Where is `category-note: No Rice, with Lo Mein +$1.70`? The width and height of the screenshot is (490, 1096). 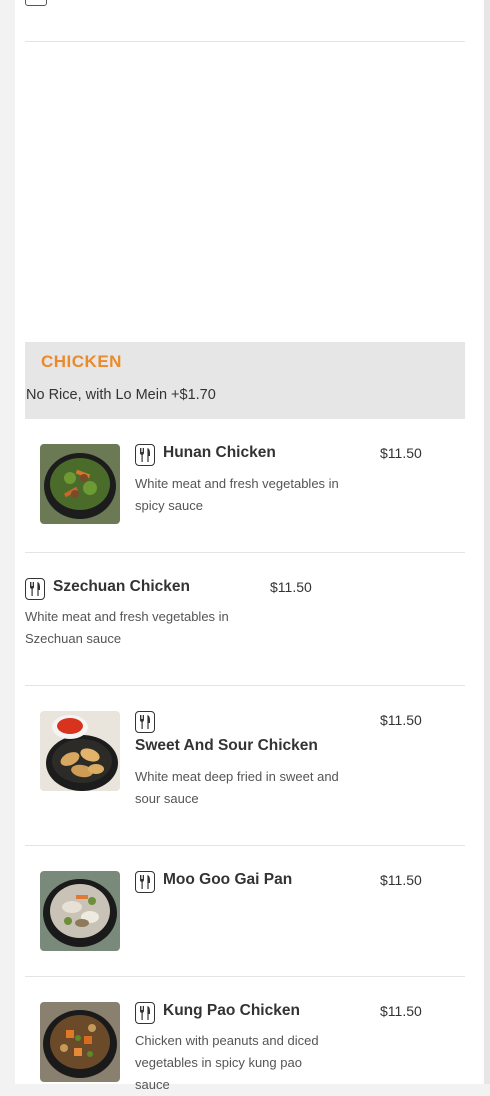 category-note: No Rice, with Lo Mein +$1.70 is located at coordinates (121, 395).